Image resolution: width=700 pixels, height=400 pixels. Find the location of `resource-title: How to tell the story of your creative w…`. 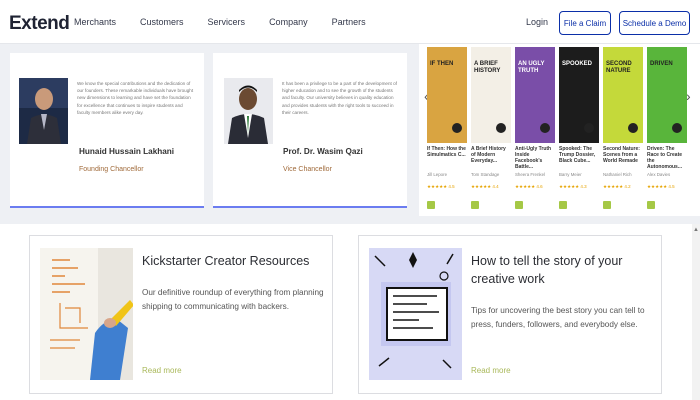

resource-title: How to tell the story of your creative w… is located at coordinates (563, 270).